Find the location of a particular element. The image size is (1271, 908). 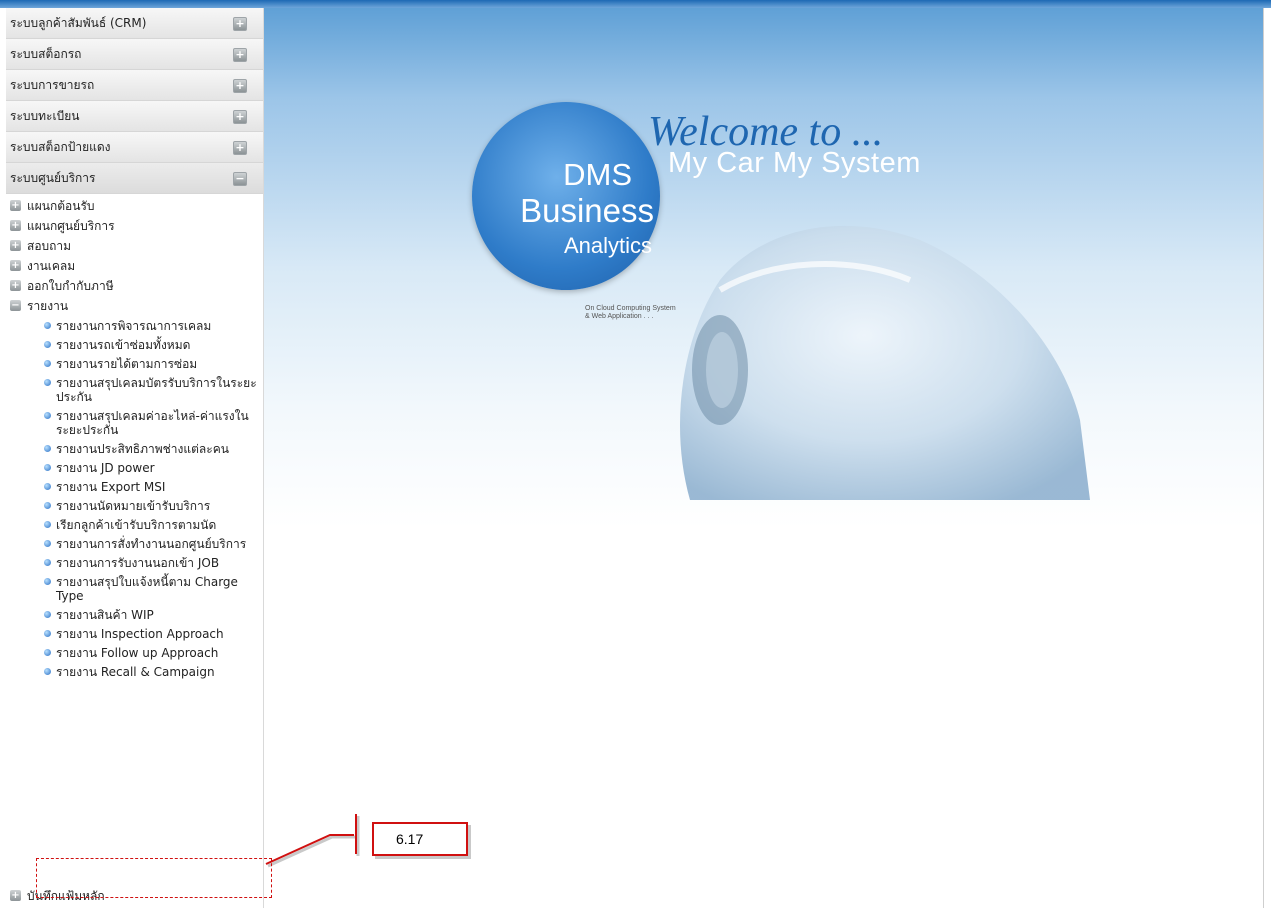

callout-connector is located at coordinates (312, 841).